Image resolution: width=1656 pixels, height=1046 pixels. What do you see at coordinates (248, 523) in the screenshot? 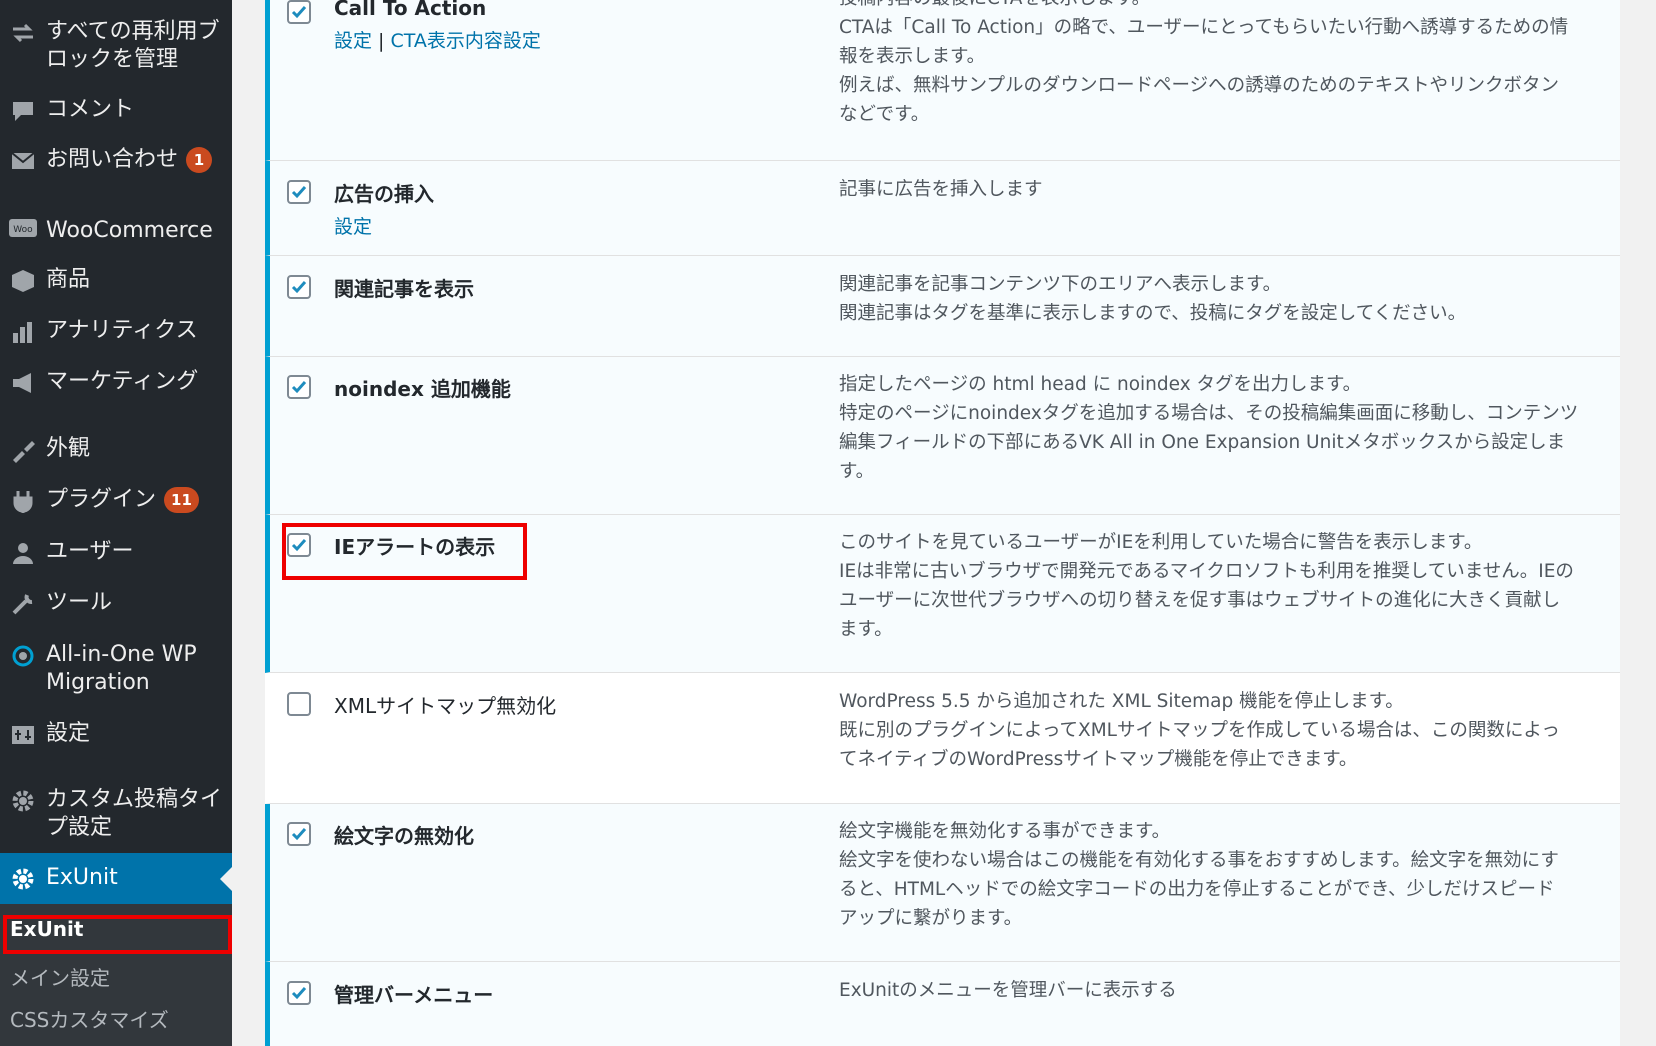
I see `content-gutter` at bounding box center [248, 523].